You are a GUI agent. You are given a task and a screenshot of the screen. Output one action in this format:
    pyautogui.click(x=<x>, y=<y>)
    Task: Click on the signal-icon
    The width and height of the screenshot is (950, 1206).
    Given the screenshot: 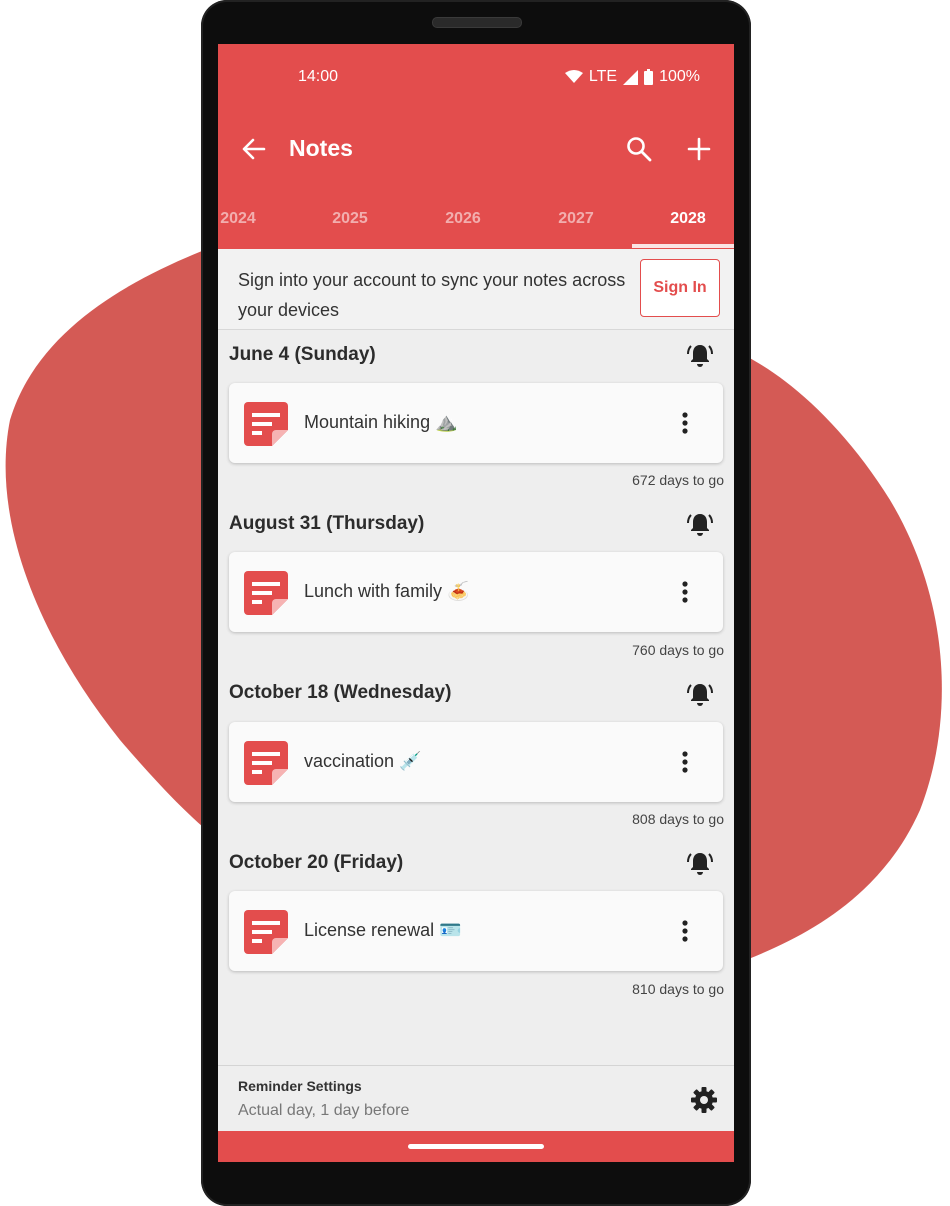 What is the action you would take?
    pyautogui.click(x=631, y=77)
    